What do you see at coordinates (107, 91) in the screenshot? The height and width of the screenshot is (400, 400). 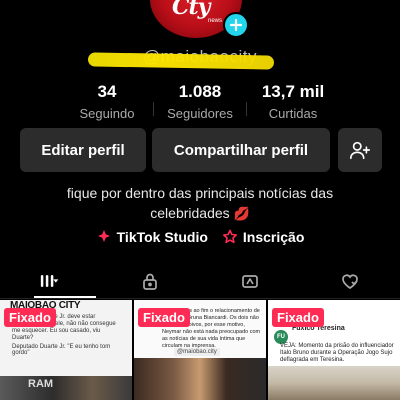 I see `stat-following-count: 34` at bounding box center [107, 91].